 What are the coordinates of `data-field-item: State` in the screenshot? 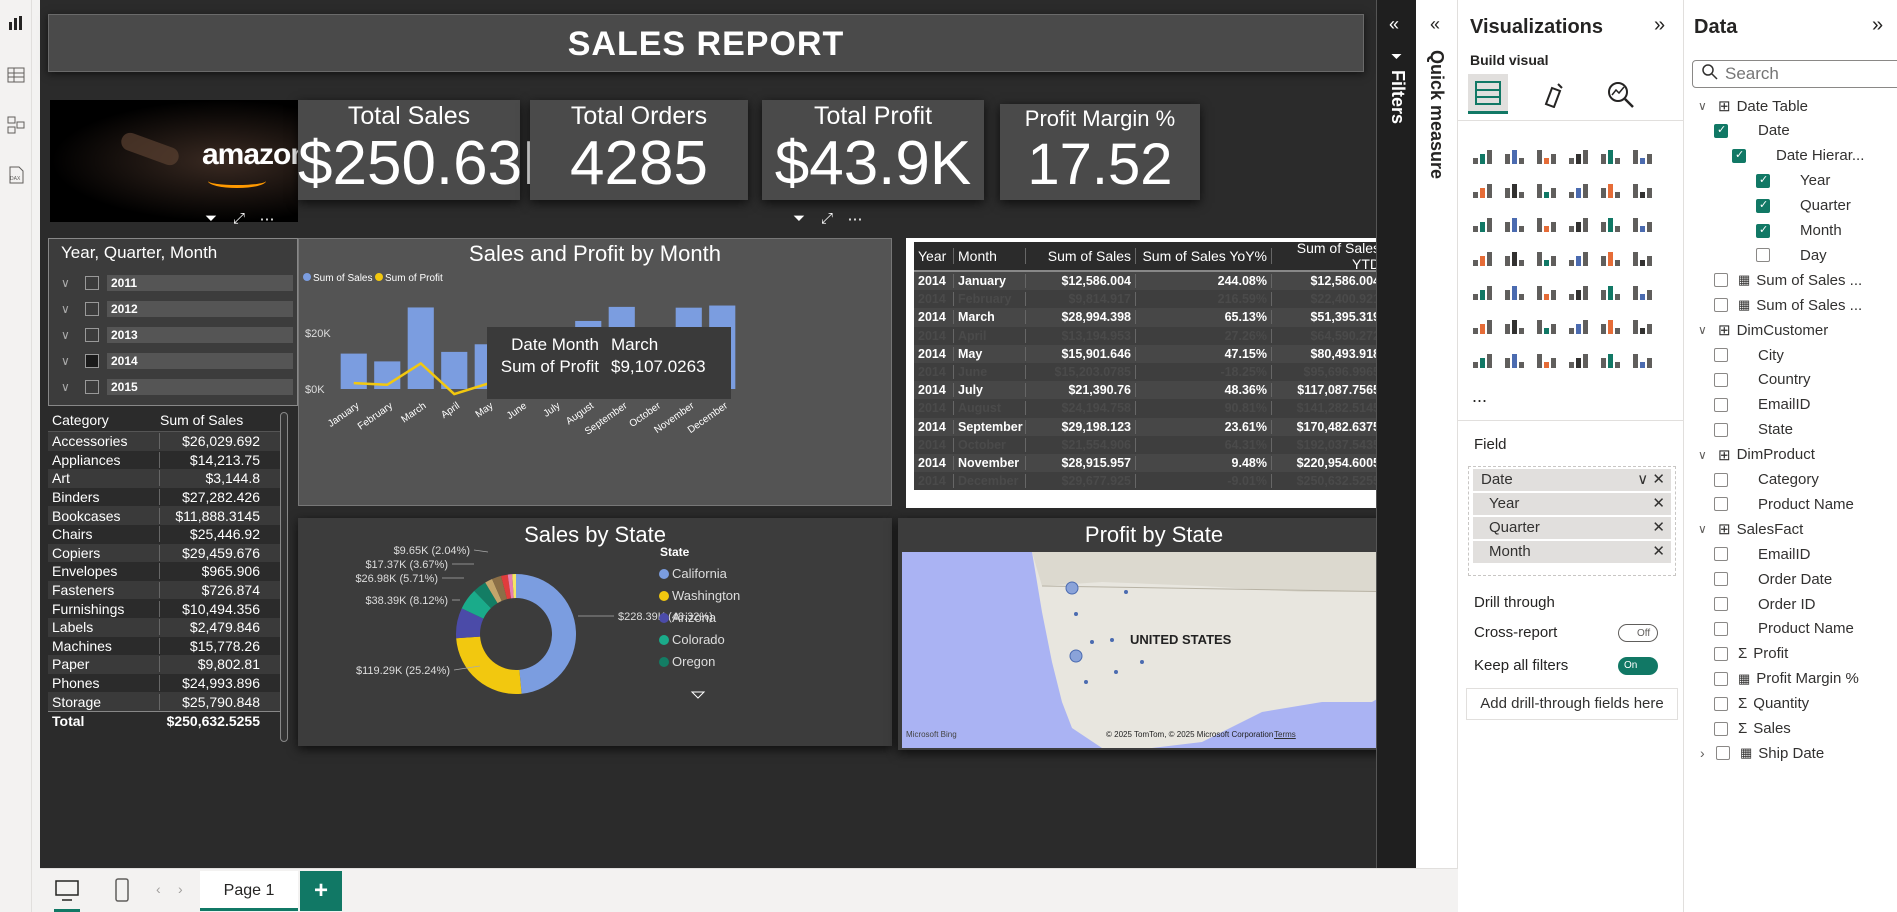 It's located at (1753, 430).